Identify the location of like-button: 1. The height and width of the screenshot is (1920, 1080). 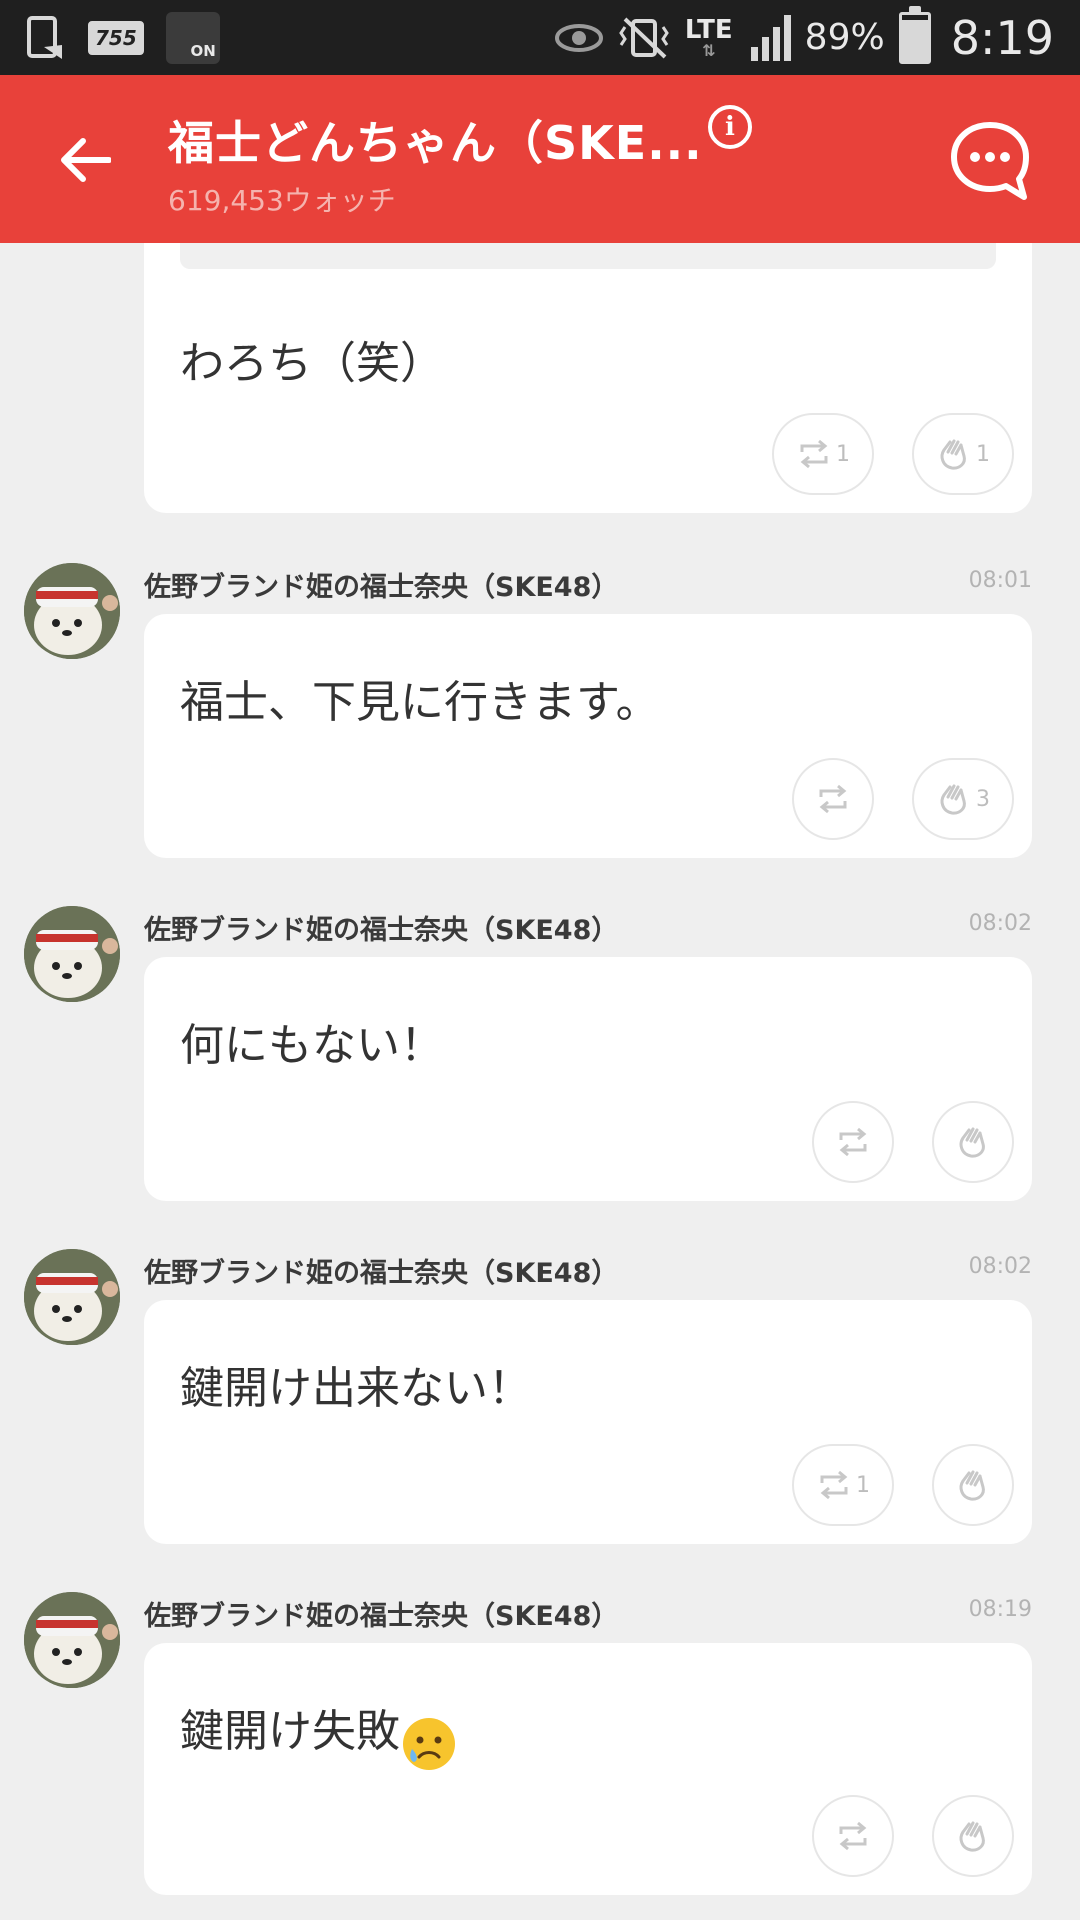
(963, 454).